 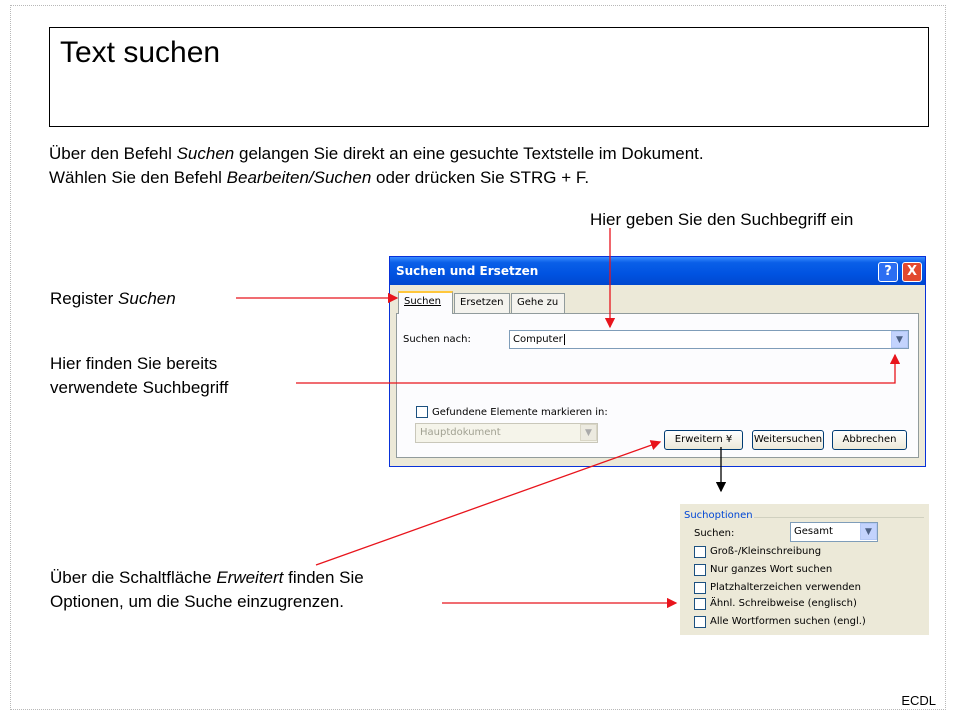 What do you see at coordinates (488, 503) in the screenshot?
I see `arrow-more-button` at bounding box center [488, 503].